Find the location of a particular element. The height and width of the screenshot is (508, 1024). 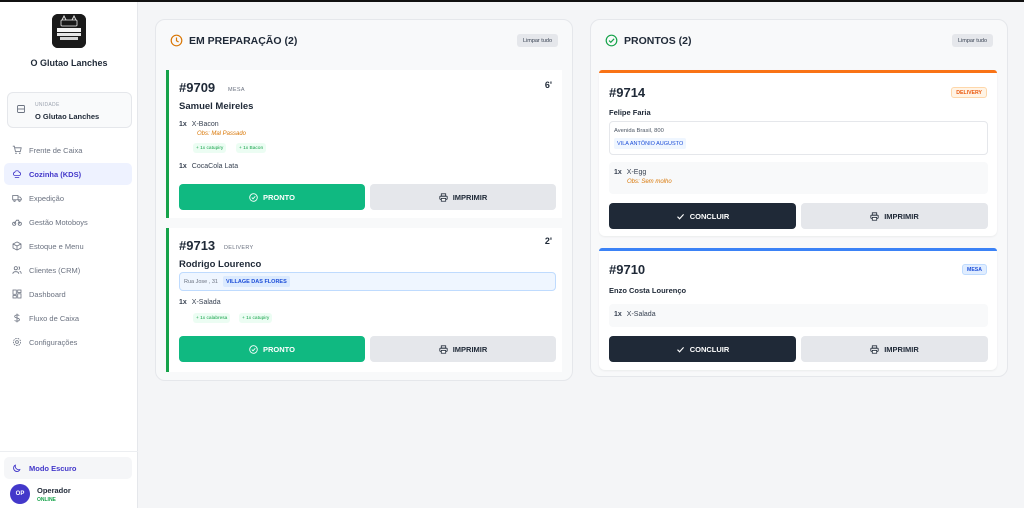

brand-name: O Glutao Lanches is located at coordinates (69, 63).